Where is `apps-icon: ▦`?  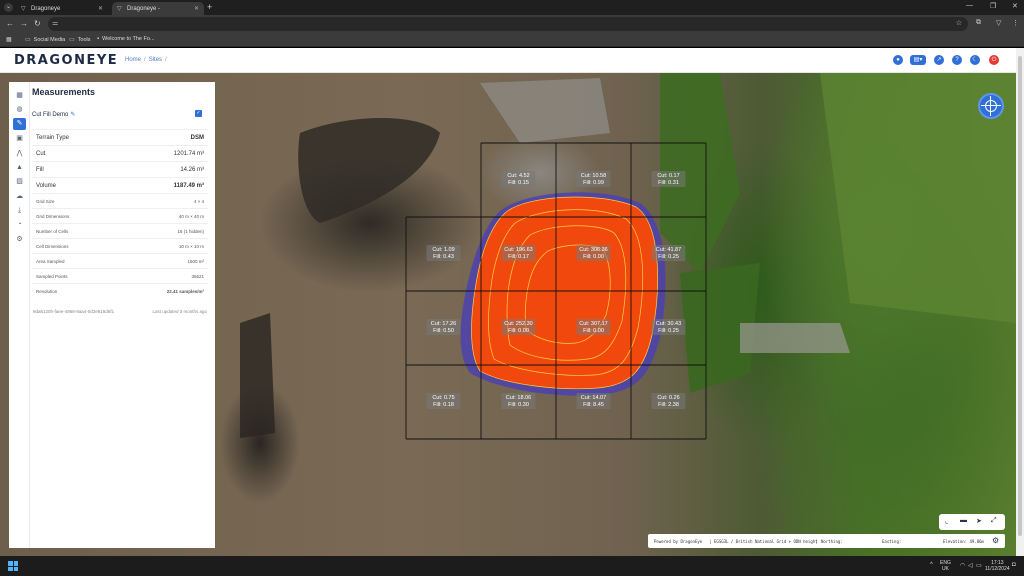 apps-icon: ▦ is located at coordinates (10, 39).